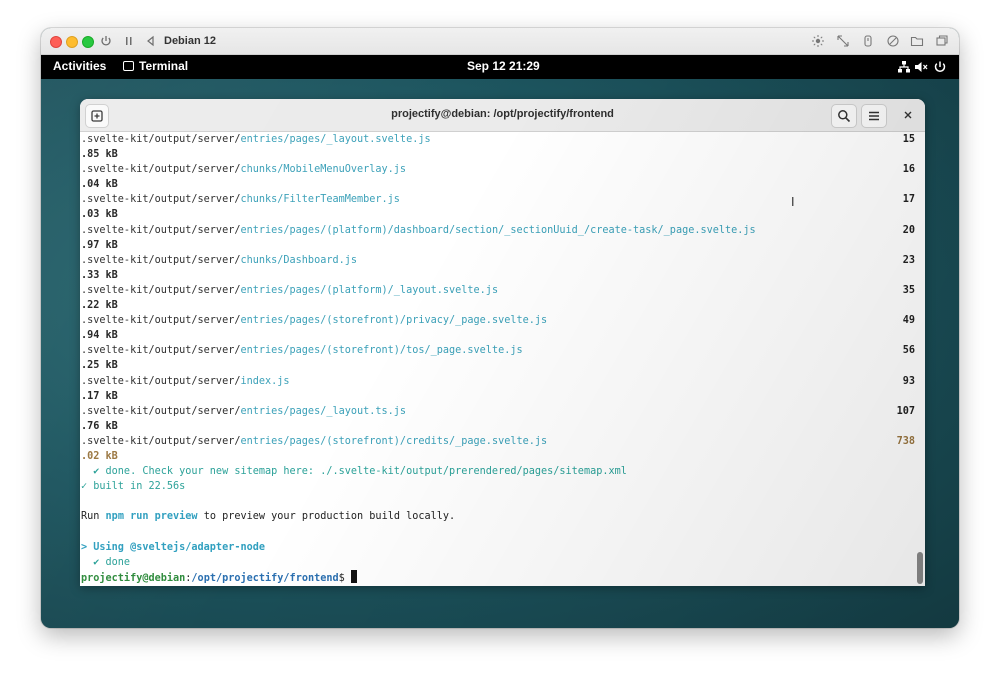 This screenshot has height=682, width=1000. What do you see at coordinates (106, 562) in the screenshot?
I see `adapter-done-text: ✔ done` at bounding box center [106, 562].